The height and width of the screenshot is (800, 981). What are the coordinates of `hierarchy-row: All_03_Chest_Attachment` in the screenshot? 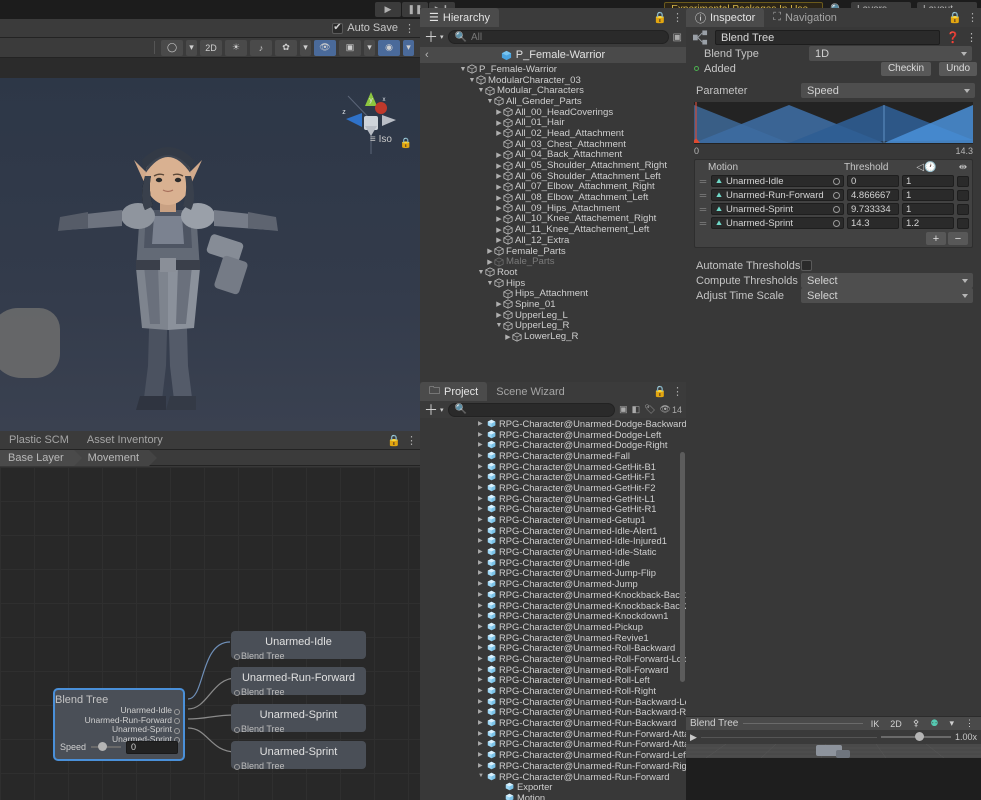 It's located at (553, 144).